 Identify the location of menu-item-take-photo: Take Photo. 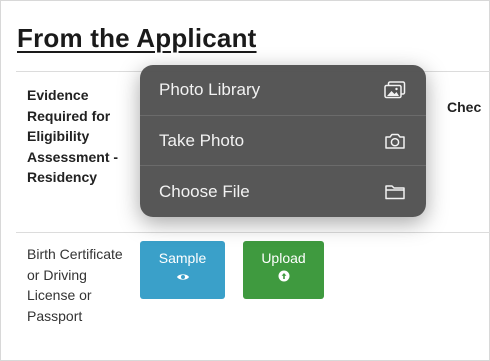
(283, 141).